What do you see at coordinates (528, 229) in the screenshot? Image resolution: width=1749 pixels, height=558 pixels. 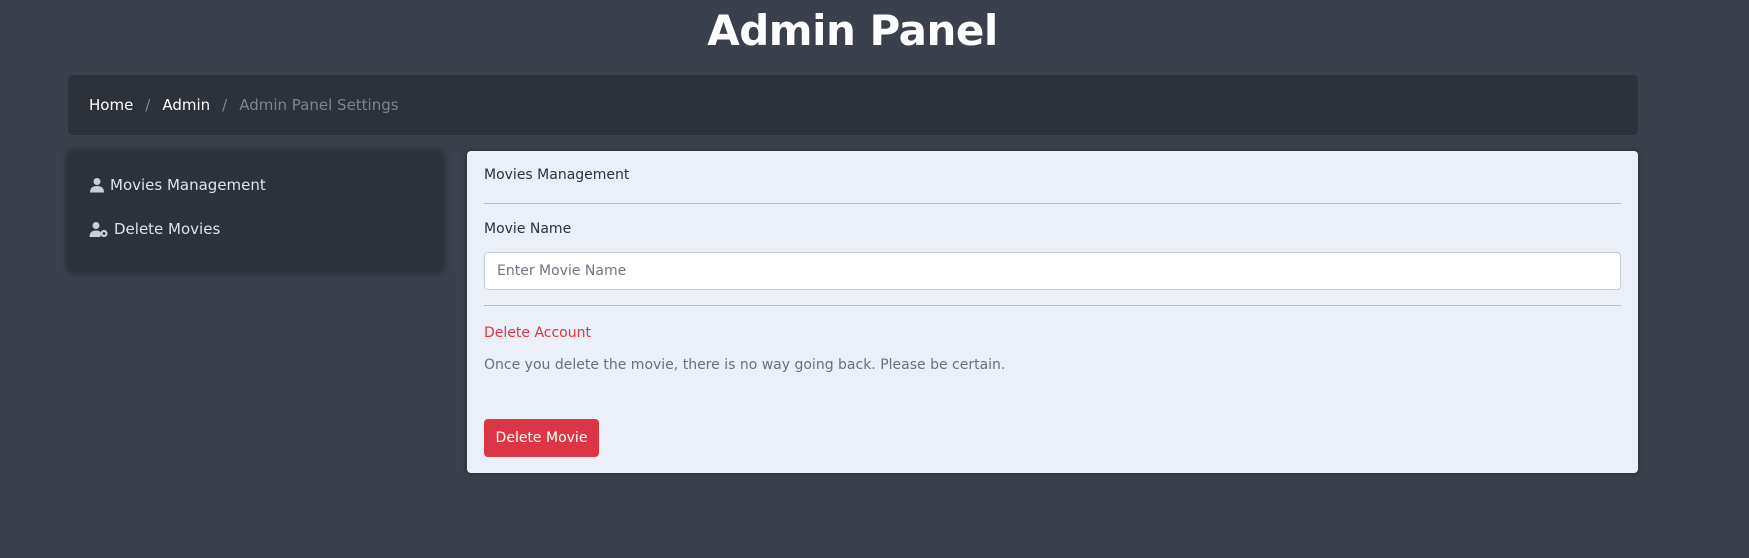 I see `movie-name-label: Movie Name` at bounding box center [528, 229].